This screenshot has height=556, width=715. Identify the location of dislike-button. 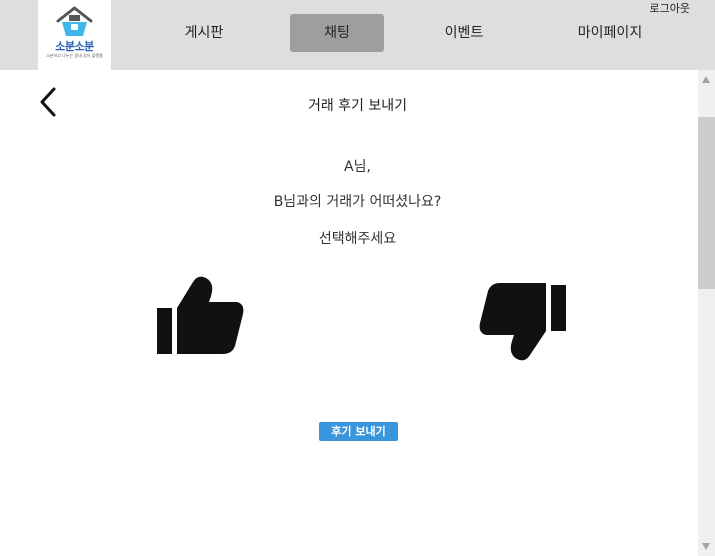
(523, 325).